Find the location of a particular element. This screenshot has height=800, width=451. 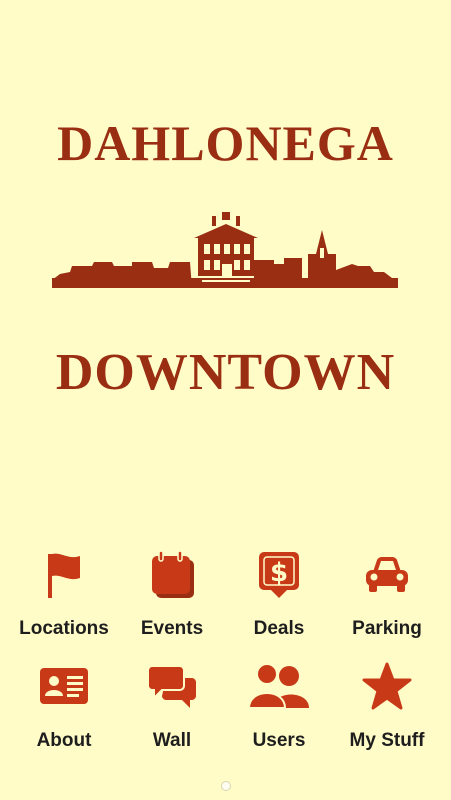

menu-item-parking: Parking is located at coordinates (387, 605).